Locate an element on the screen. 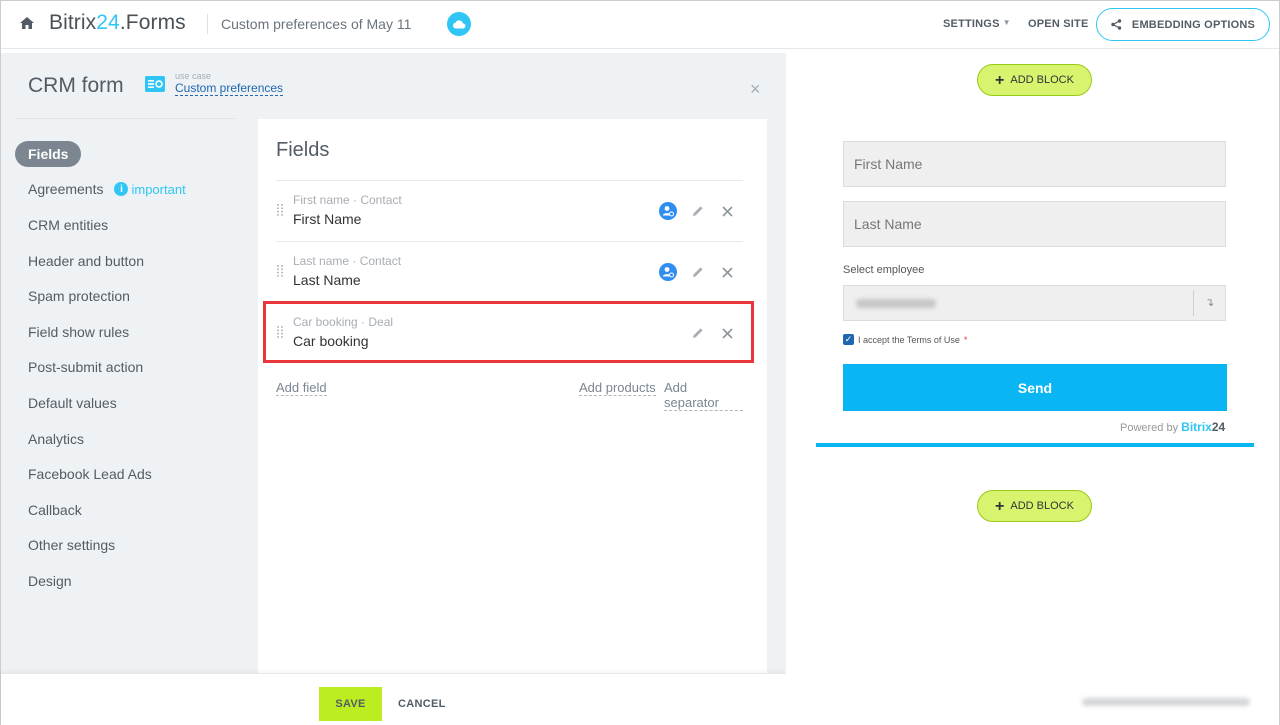 Image resolution: width=1280 pixels, height=725 pixels. first-name-input: First Name is located at coordinates (1034, 164).